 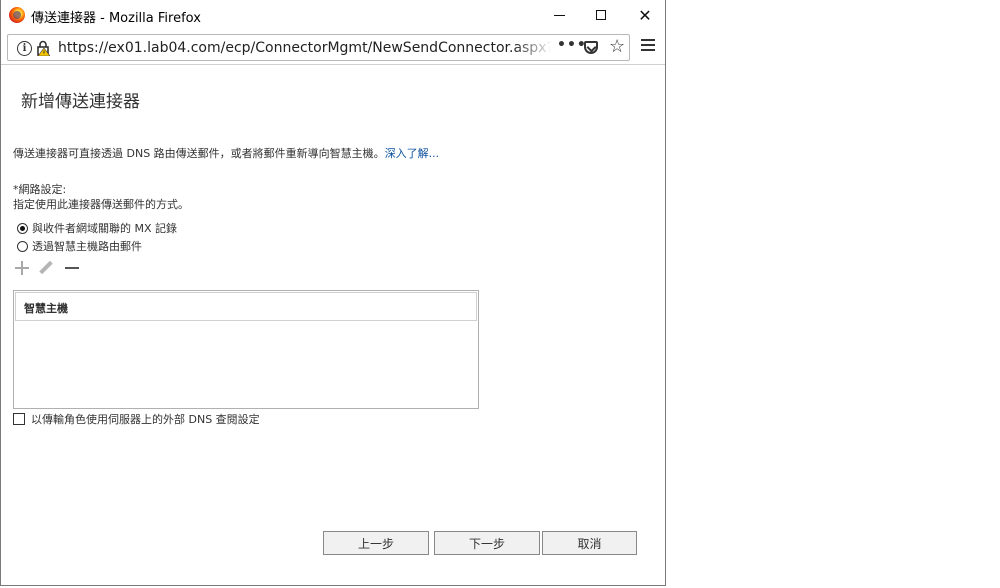 I want to click on cancel-button: 取消, so click(x=589, y=543).